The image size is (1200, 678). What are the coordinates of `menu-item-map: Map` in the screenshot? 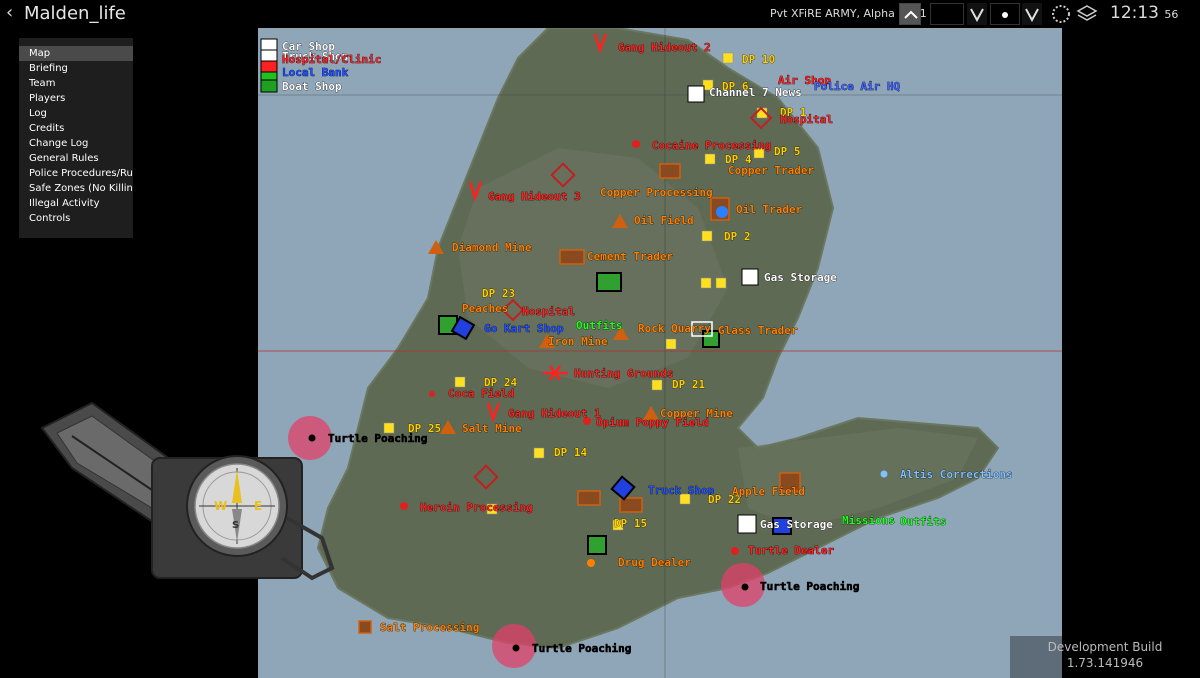 It's located at (76, 53).